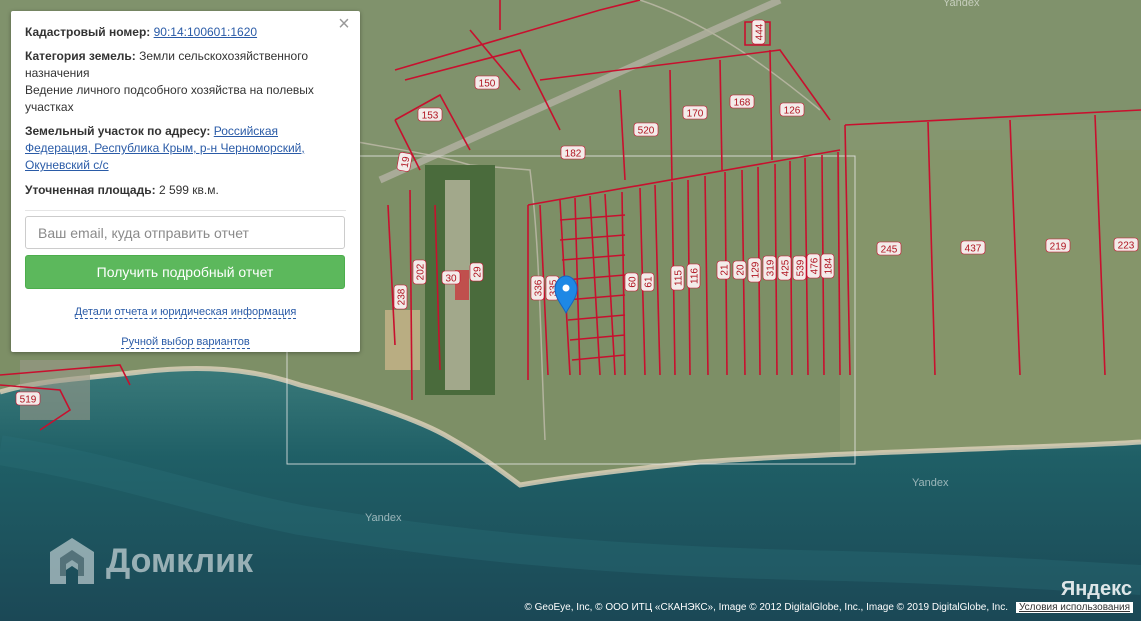  I want to click on domclick-logo: Домклик, so click(150, 561).